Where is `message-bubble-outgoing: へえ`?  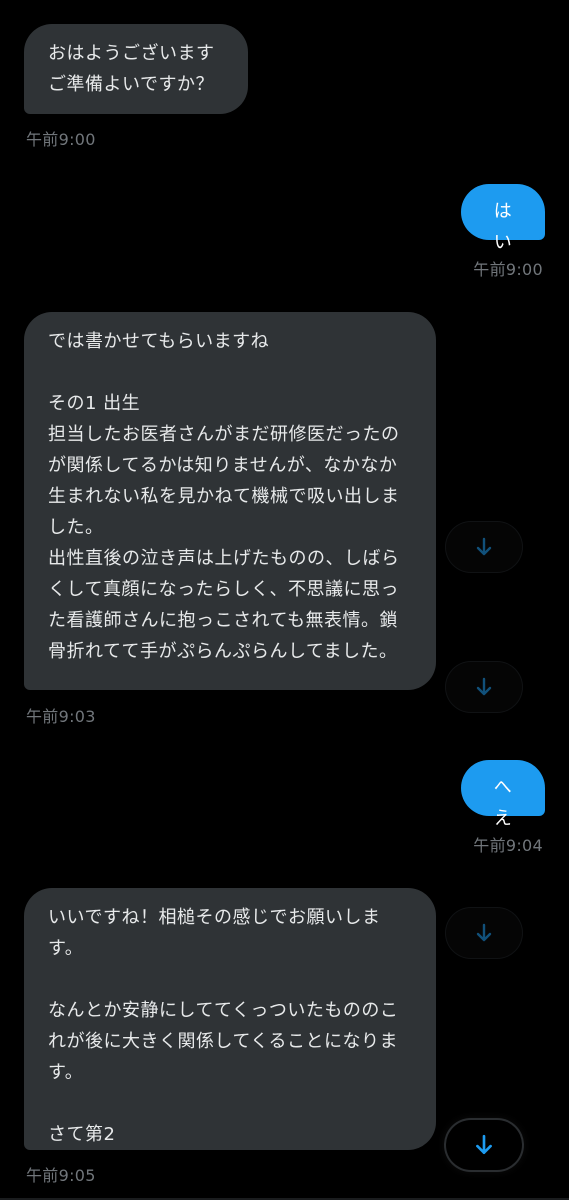 message-bubble-outgoing: へえ is located at coordinates (503, 794).